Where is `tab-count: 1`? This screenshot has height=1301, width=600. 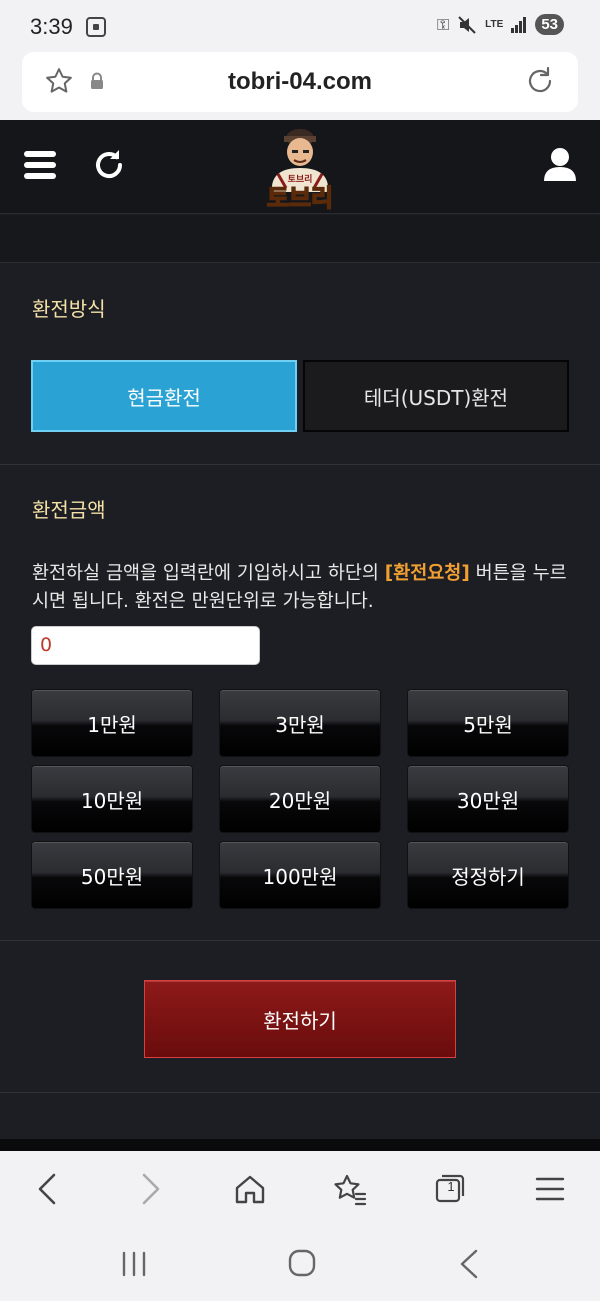
tab-count: 1 is located at coordinates (451, 1186).